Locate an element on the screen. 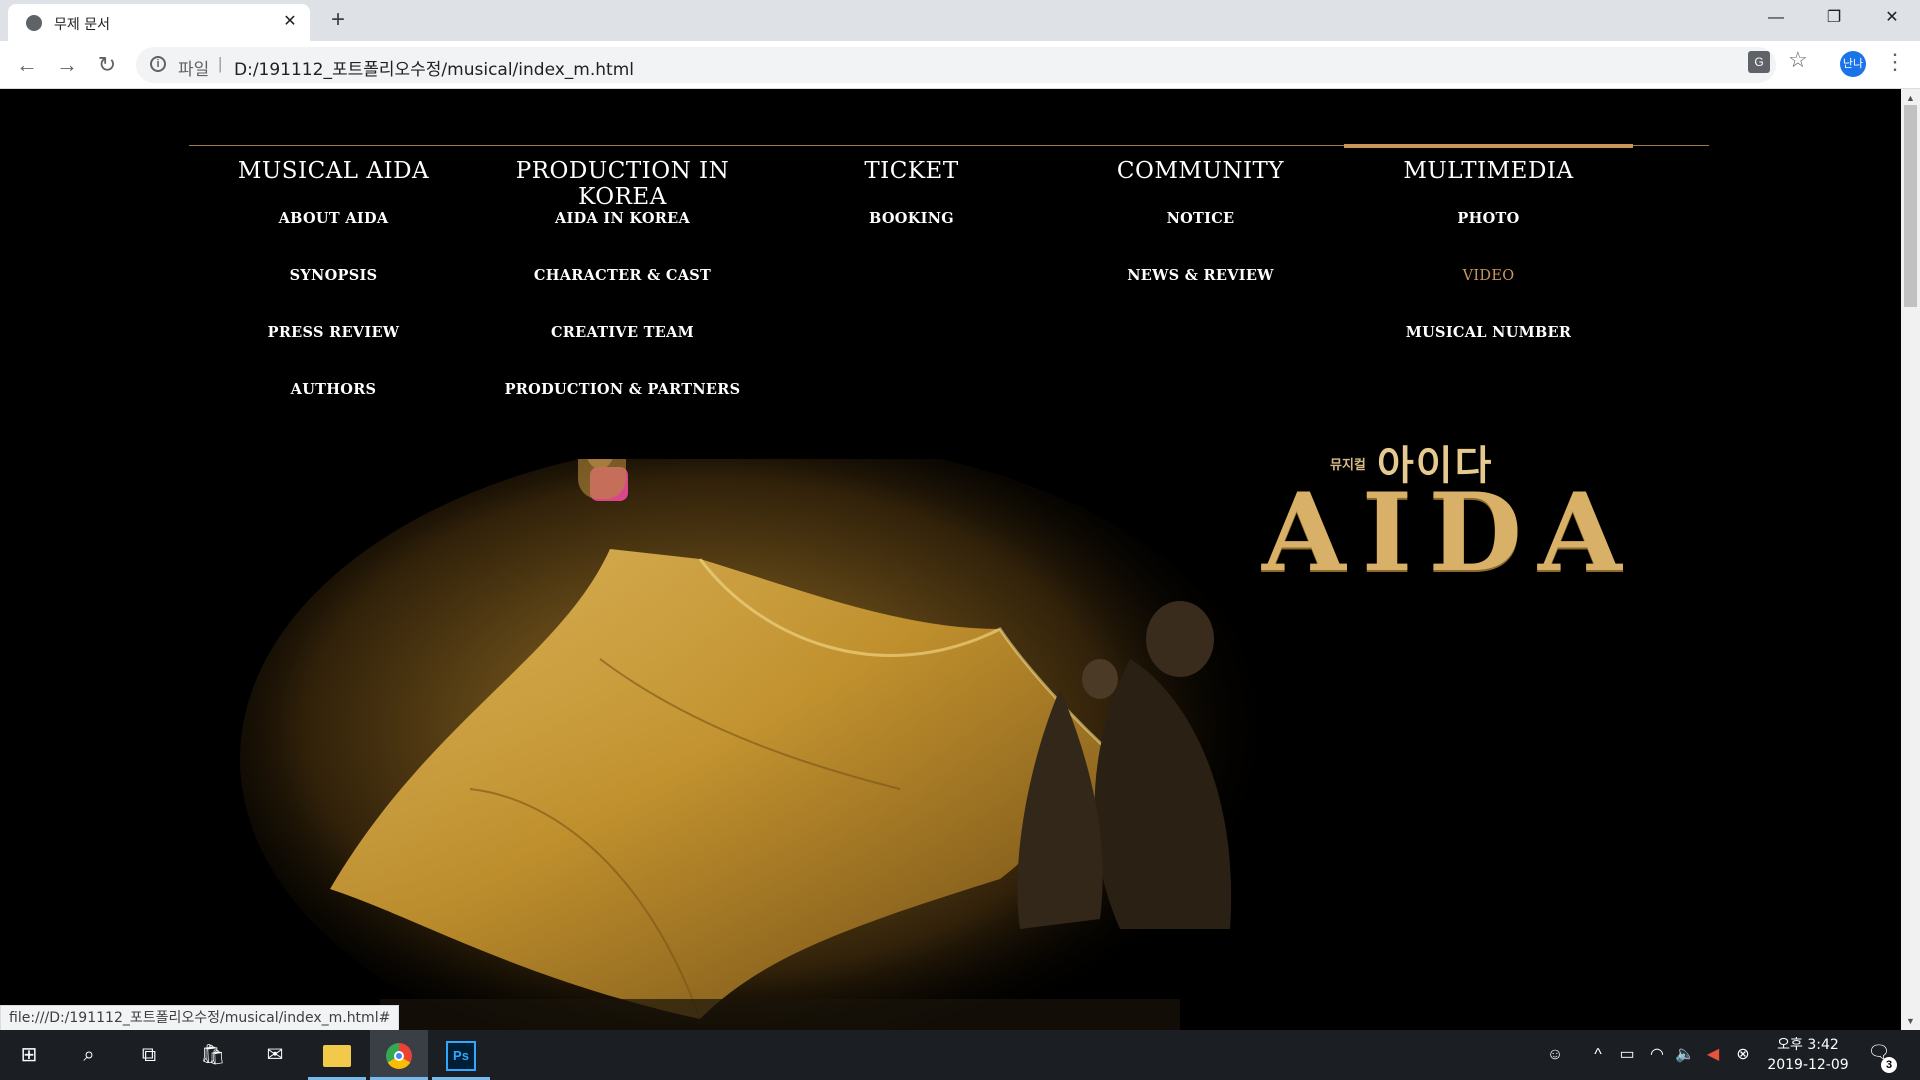 Image resolution: width=1920 pixels, height=1080 pixels. bookmark-star-icon: ☆ is located at coordinates (1798, 60).